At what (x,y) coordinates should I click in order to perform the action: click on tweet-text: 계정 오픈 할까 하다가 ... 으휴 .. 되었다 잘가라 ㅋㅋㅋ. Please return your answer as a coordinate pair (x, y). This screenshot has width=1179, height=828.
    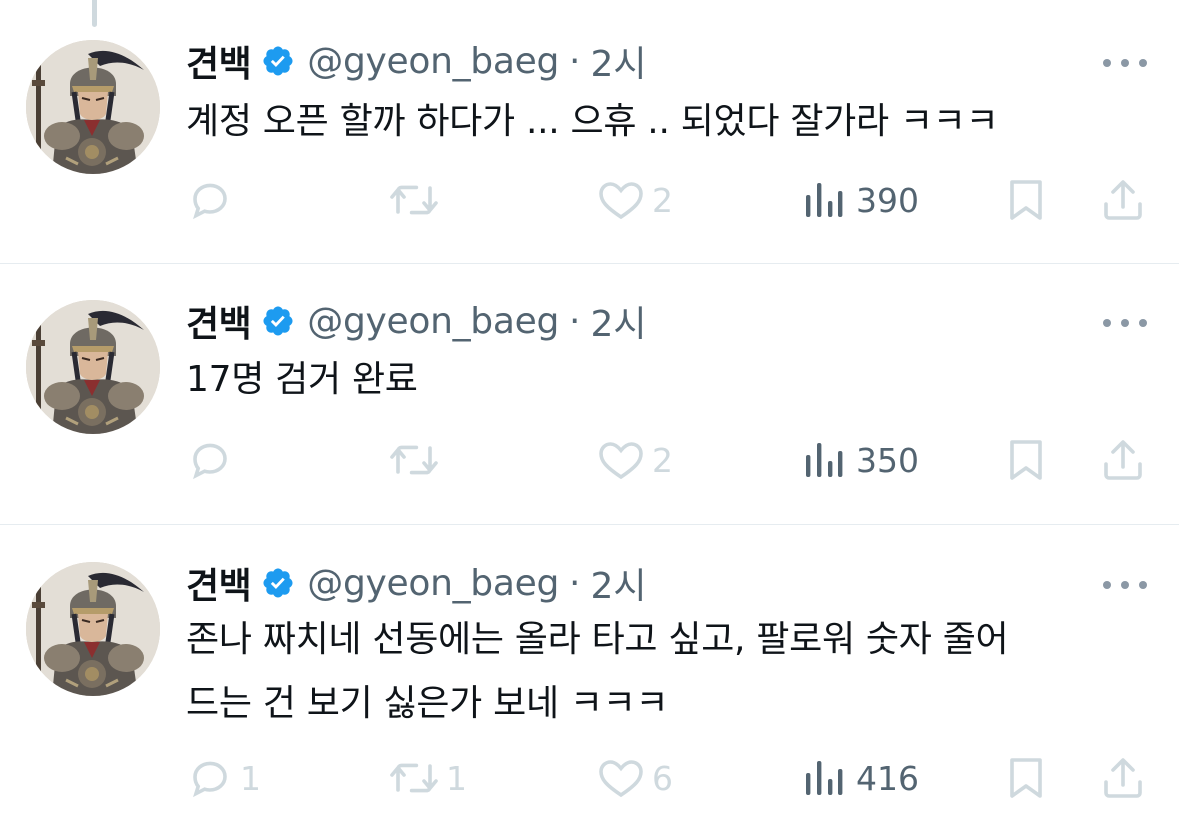
    Looking at the image, I should click on (671, 122).